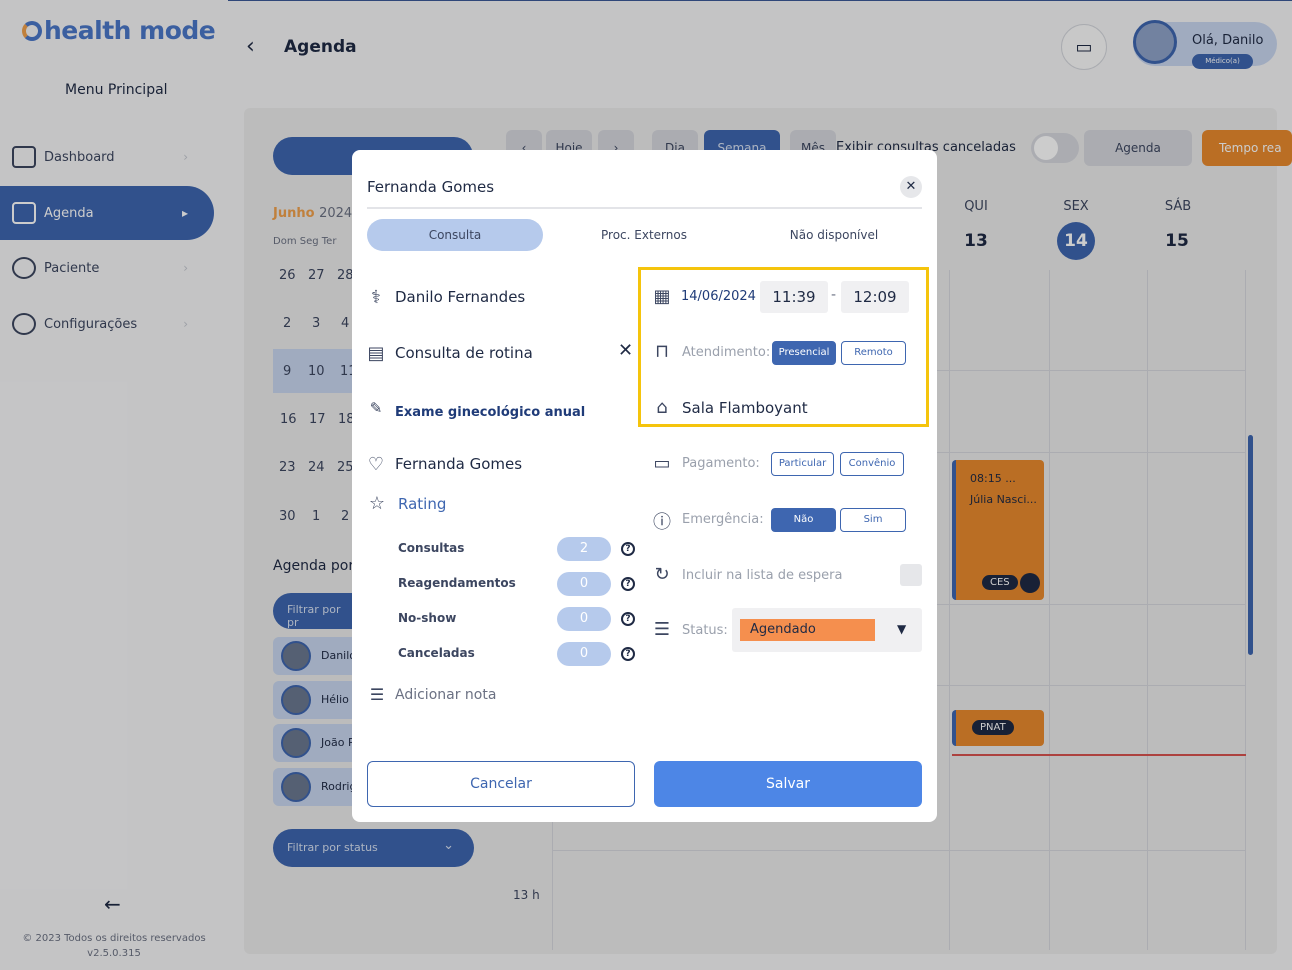  Describe the element at coordinates (872, 464) in the screenshot. I see `convenio-button: Convênio` at that location.